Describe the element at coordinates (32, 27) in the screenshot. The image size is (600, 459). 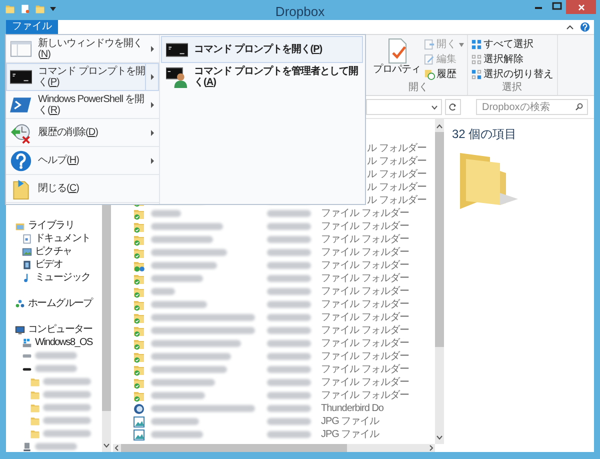
I see `ribbon-tab: ファイル` at that location.